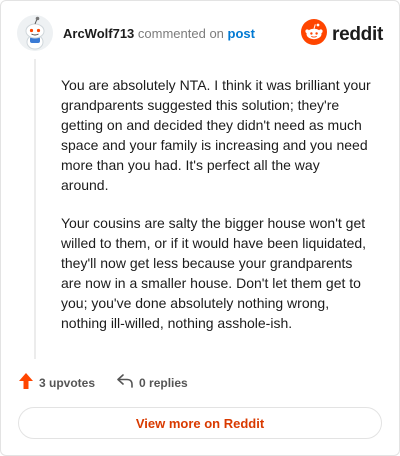 This screenshot has height=456, width=400. Describe the element at coordinates (314, 34) in the screenshot. I see `reddit-logo-icon` at that location.